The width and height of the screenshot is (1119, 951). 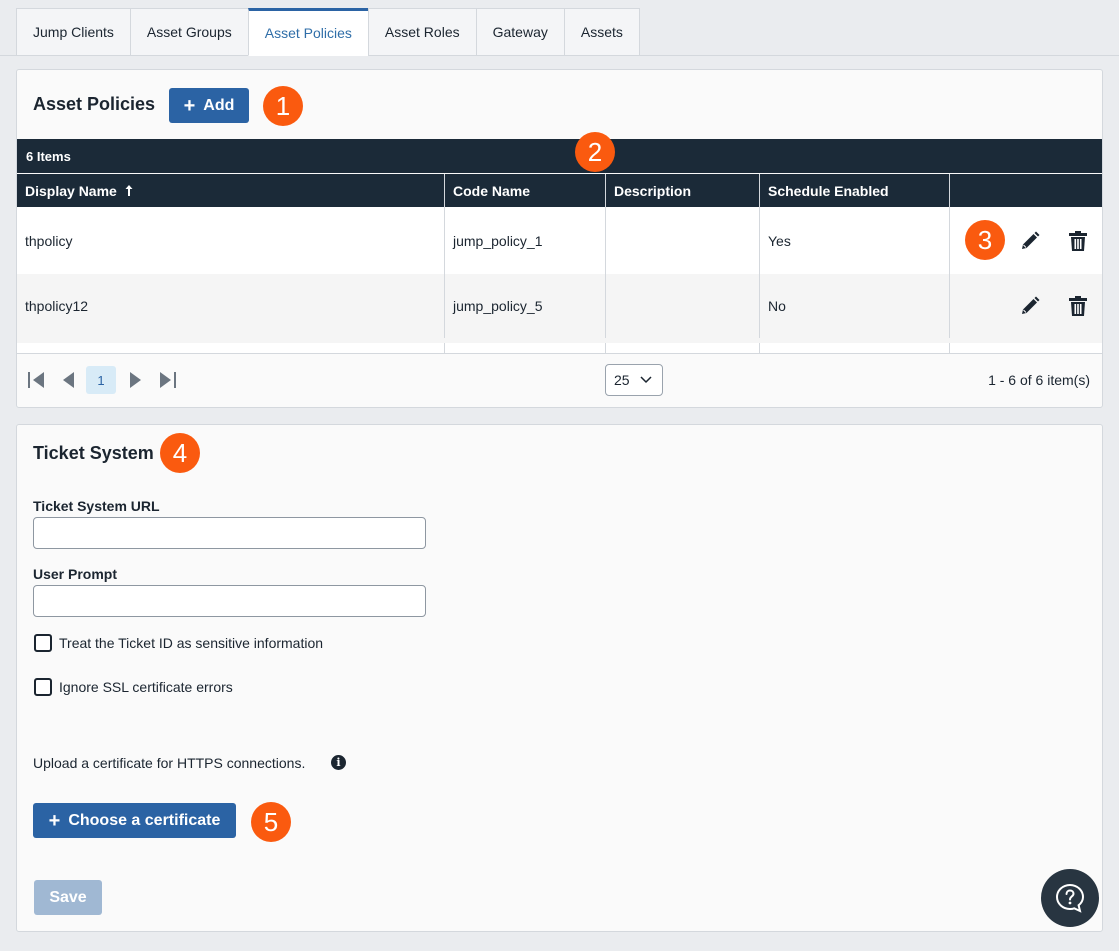 I want to click on callout-badge-3: 3, so click(x=985, y=240).